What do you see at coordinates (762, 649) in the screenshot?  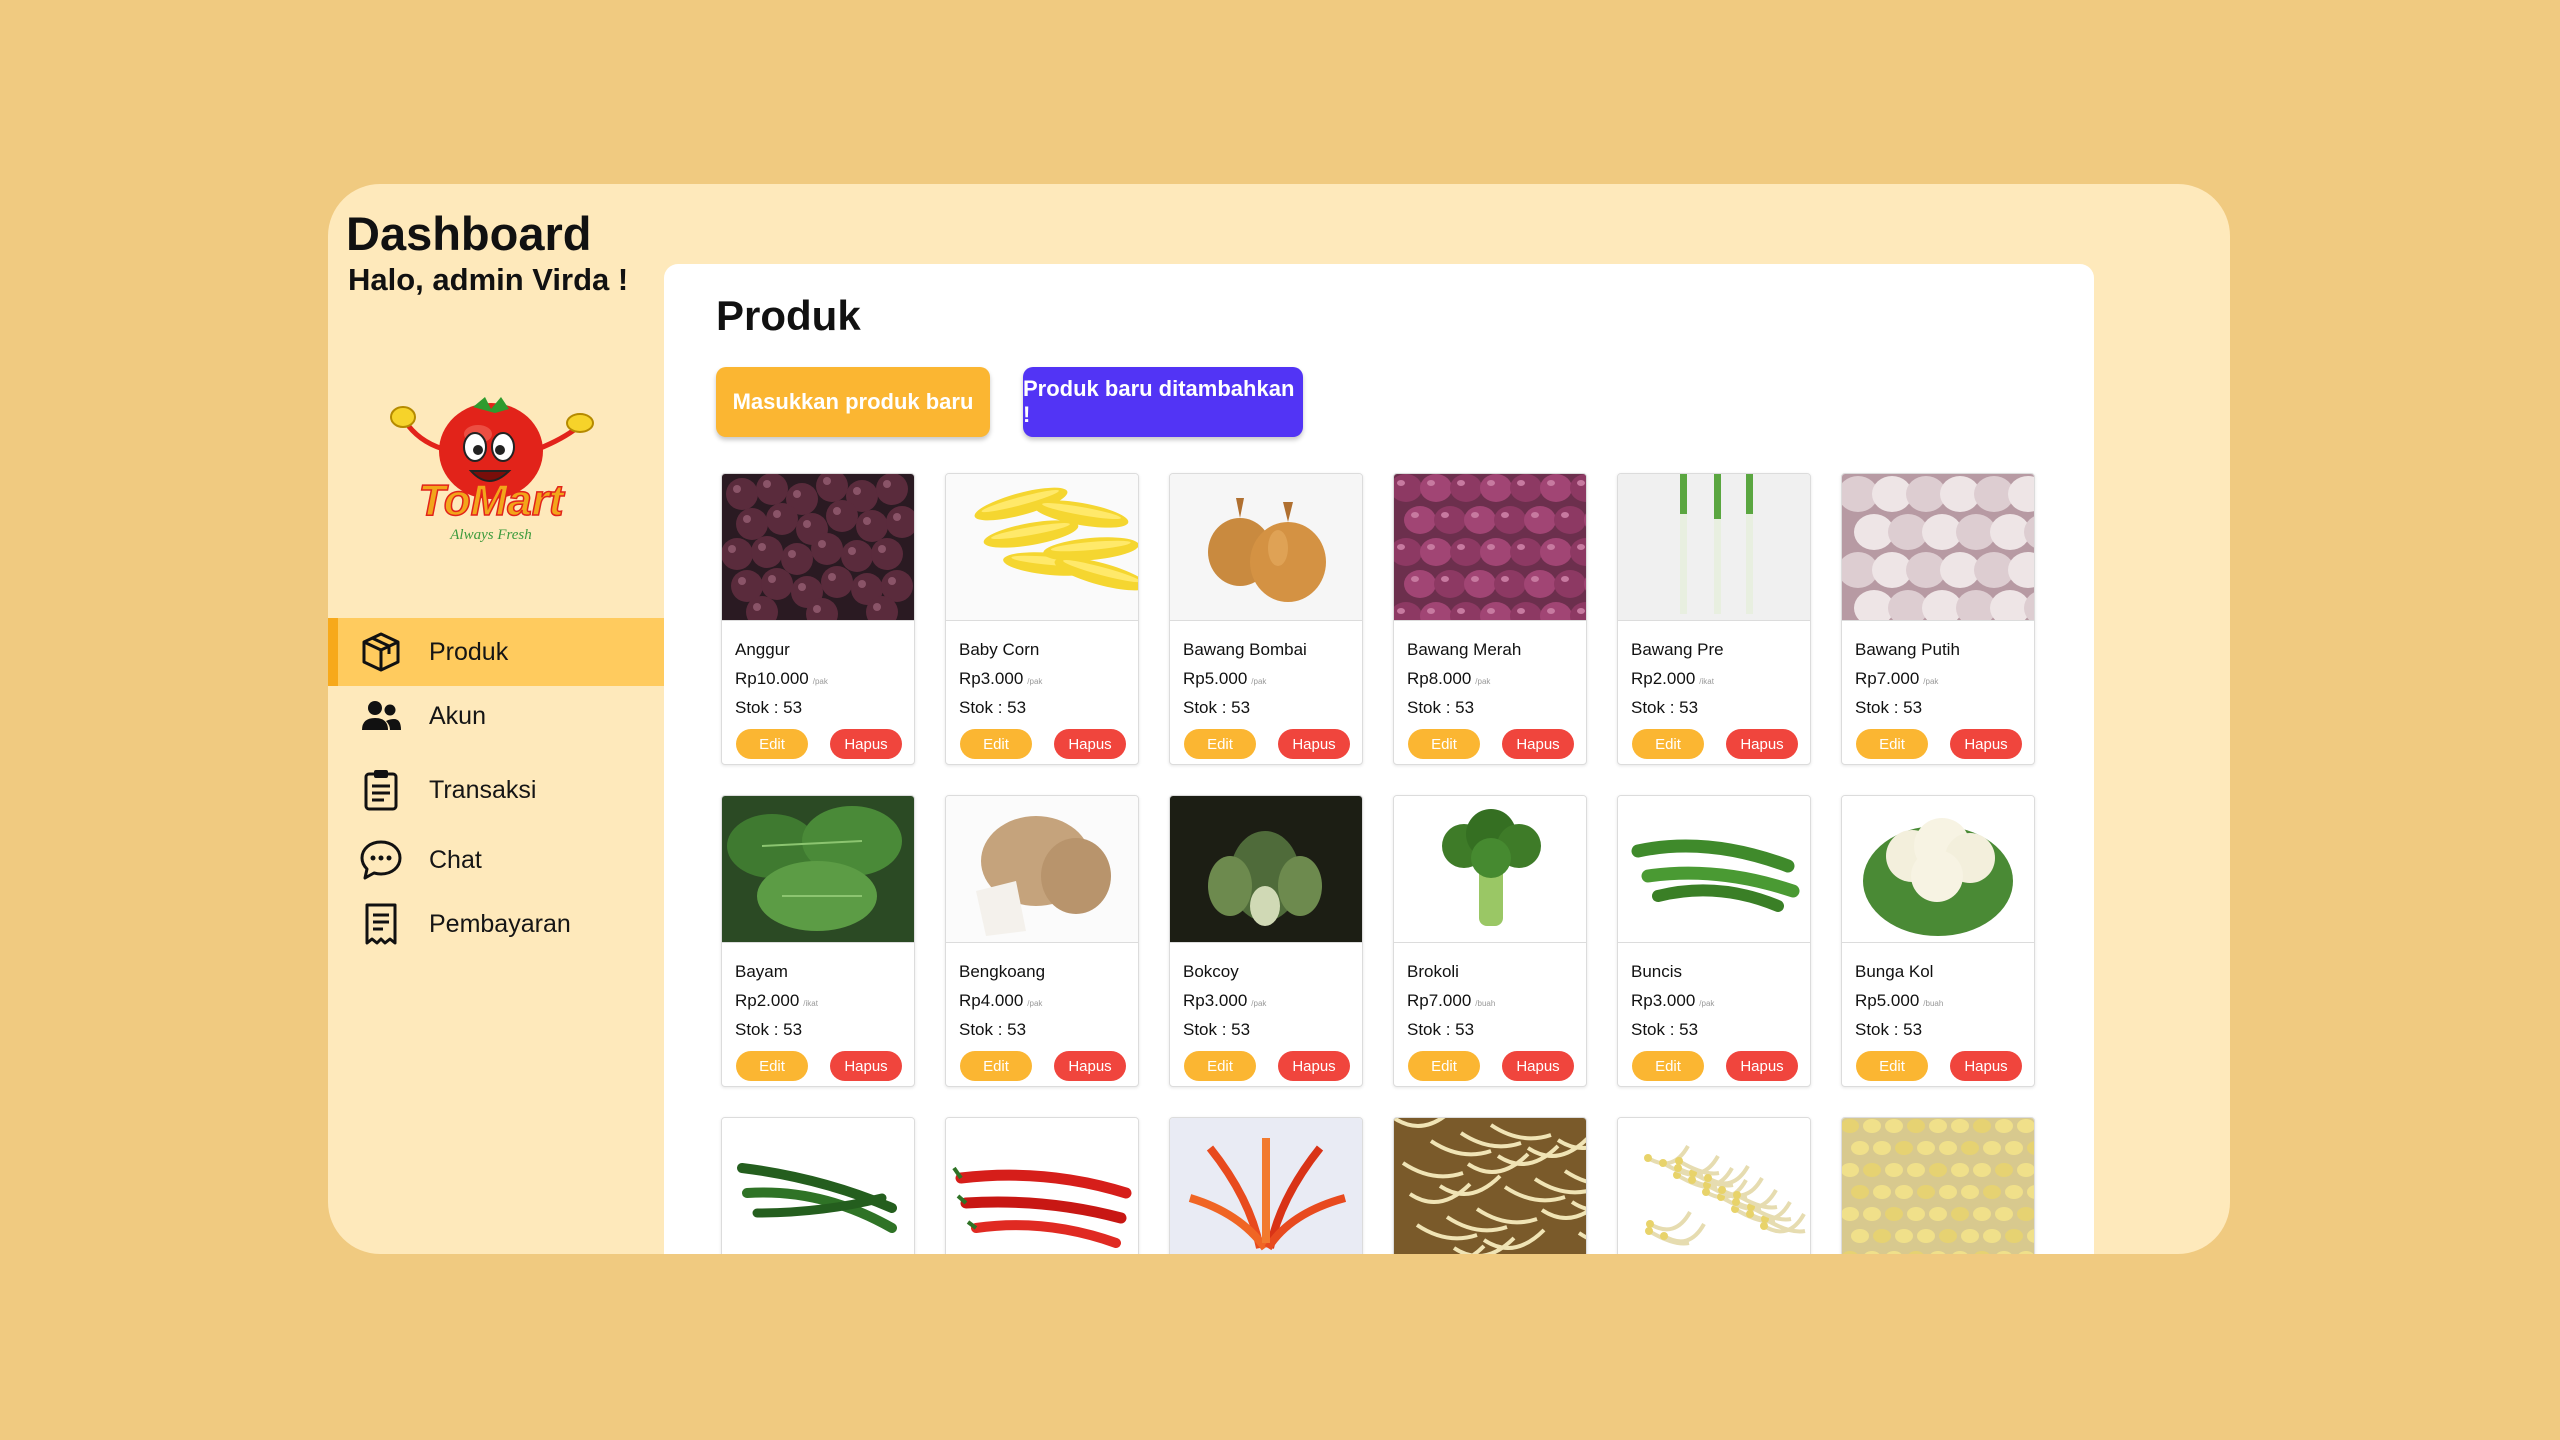 I see `product-name: Anggur` at bounding box center [762, 649].